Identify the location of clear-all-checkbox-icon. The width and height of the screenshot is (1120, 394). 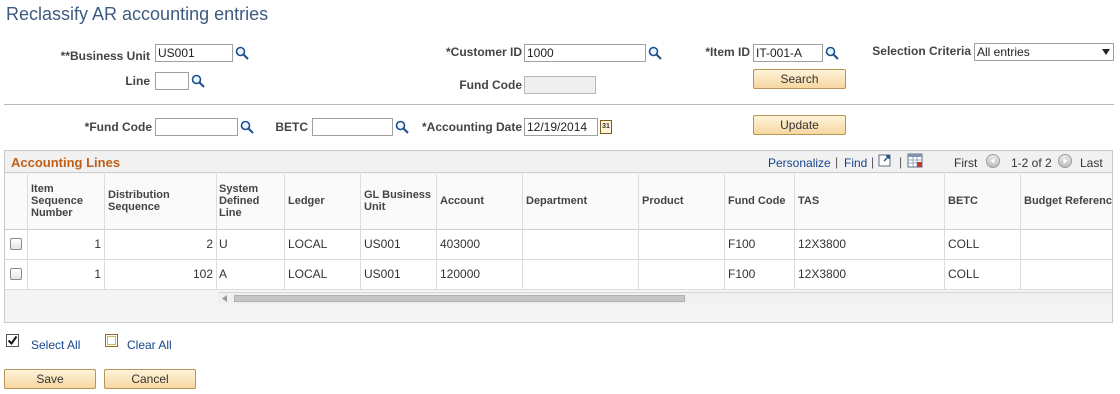
(111, 340).